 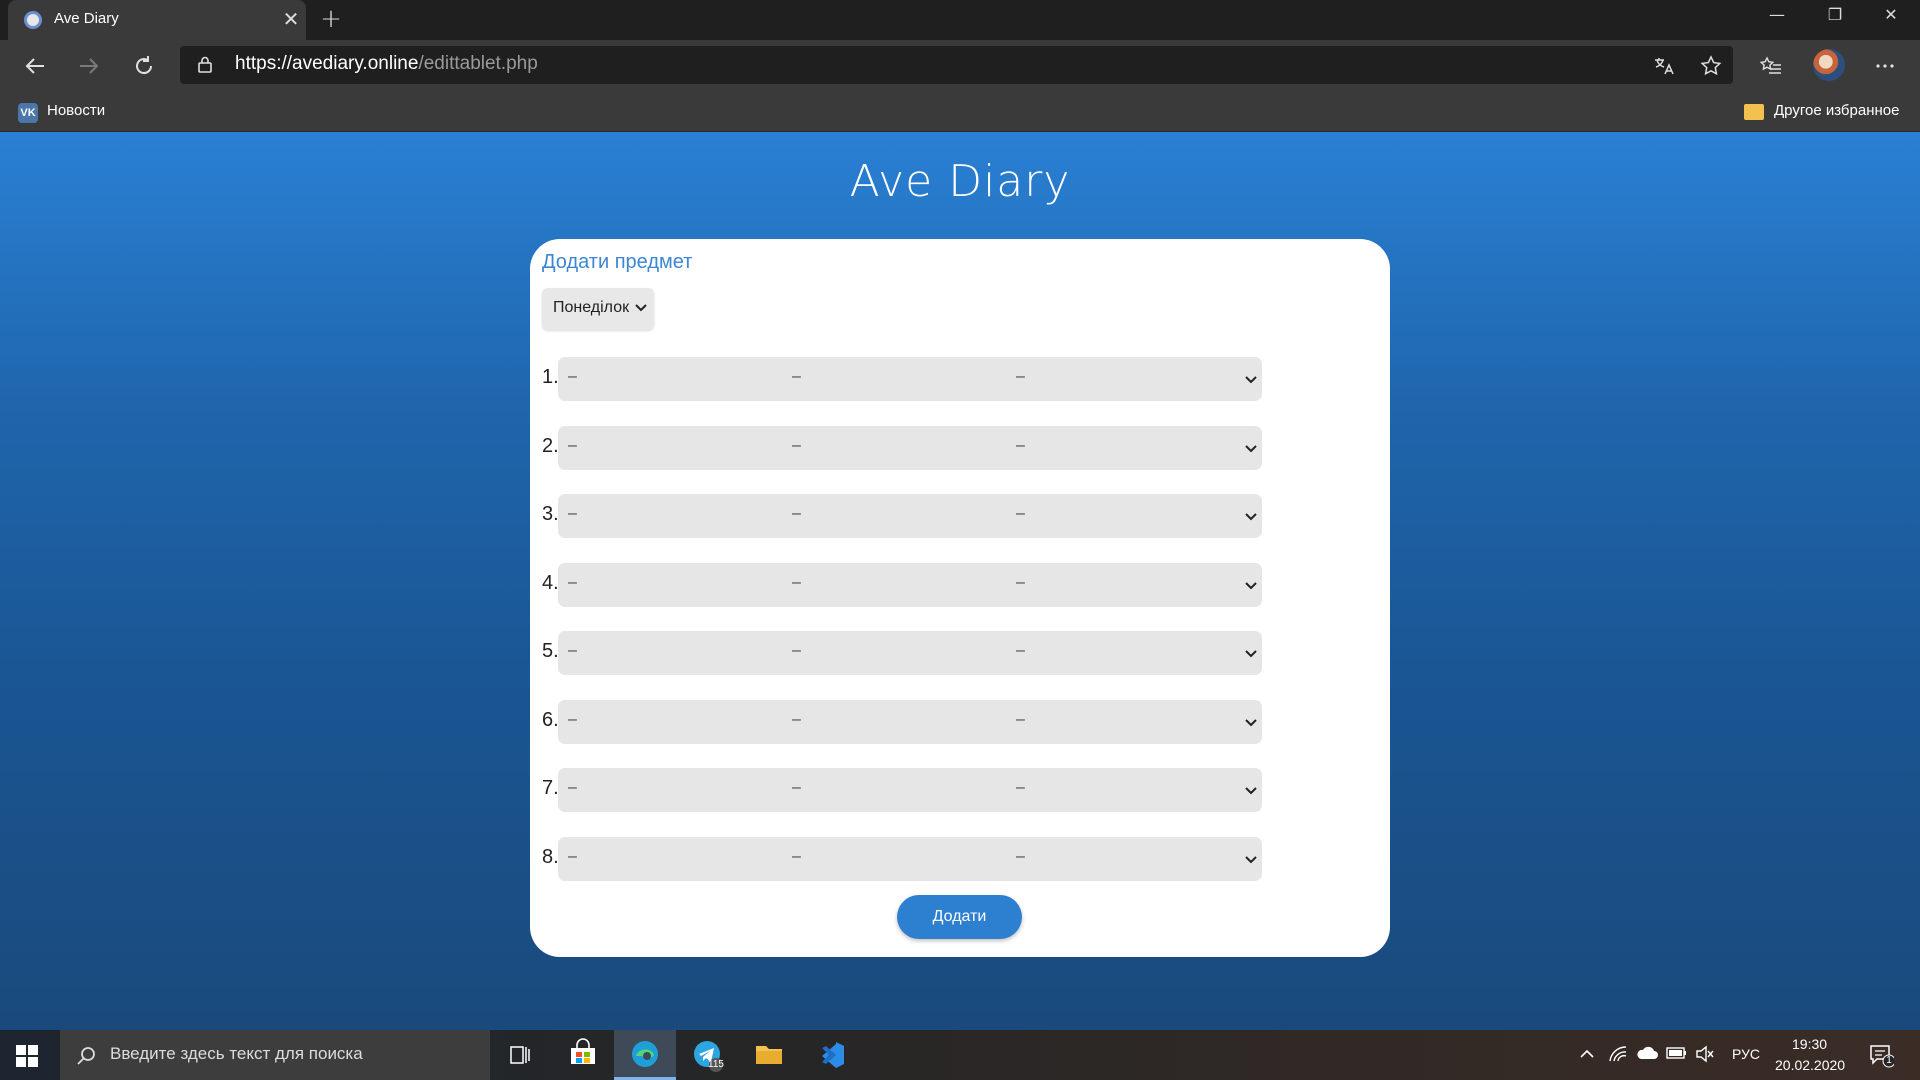 What do you see at coordinates (1711, 66) in the screenshot?
I see `favorite-star-icon` at bounding box center [1711, 66].